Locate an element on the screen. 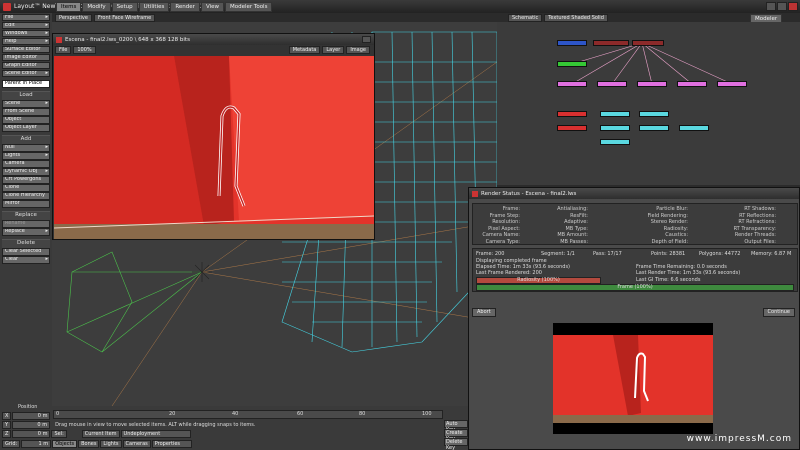 The width and height of the screenshot is (800, 450). clear-selected-button: Clear Selected is located at coordinates (26, 252).